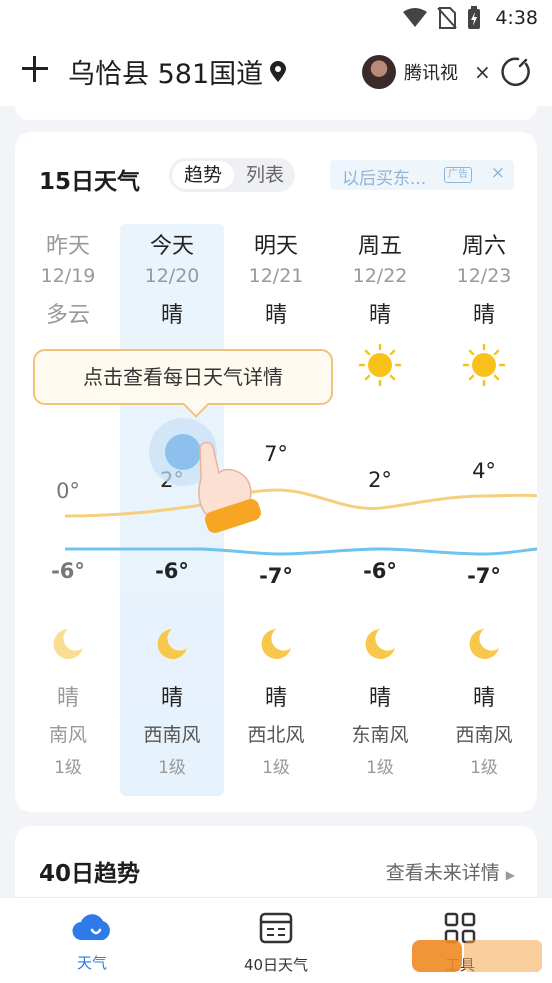 The width and height of the screenshot is (552, 983). I want to click on ad-banner-close-button: ×, so click(498, 173).